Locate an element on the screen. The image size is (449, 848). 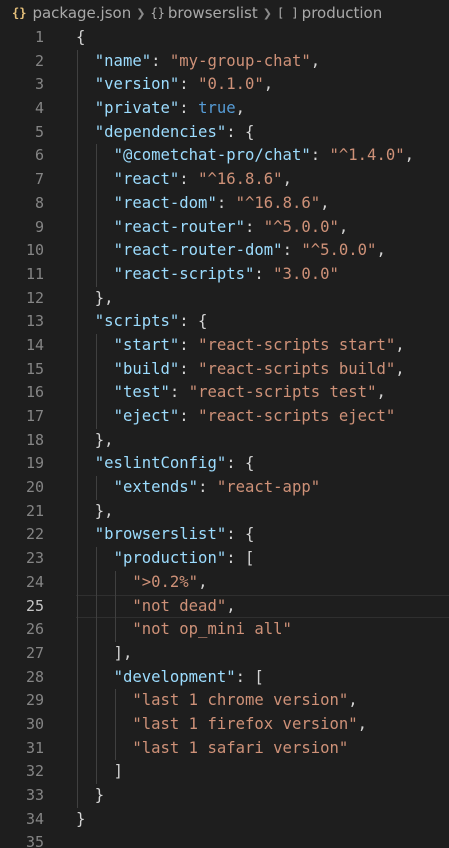
code-text: }, is located at coordinates (95, 512).